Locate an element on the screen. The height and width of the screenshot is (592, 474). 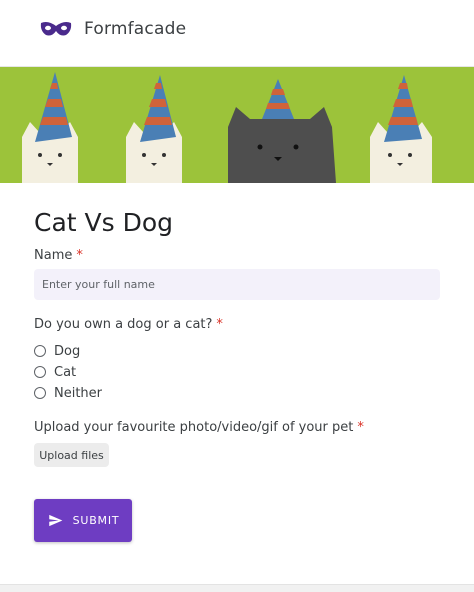
brand-name: Formfacade is located at coordinates (135, 29).